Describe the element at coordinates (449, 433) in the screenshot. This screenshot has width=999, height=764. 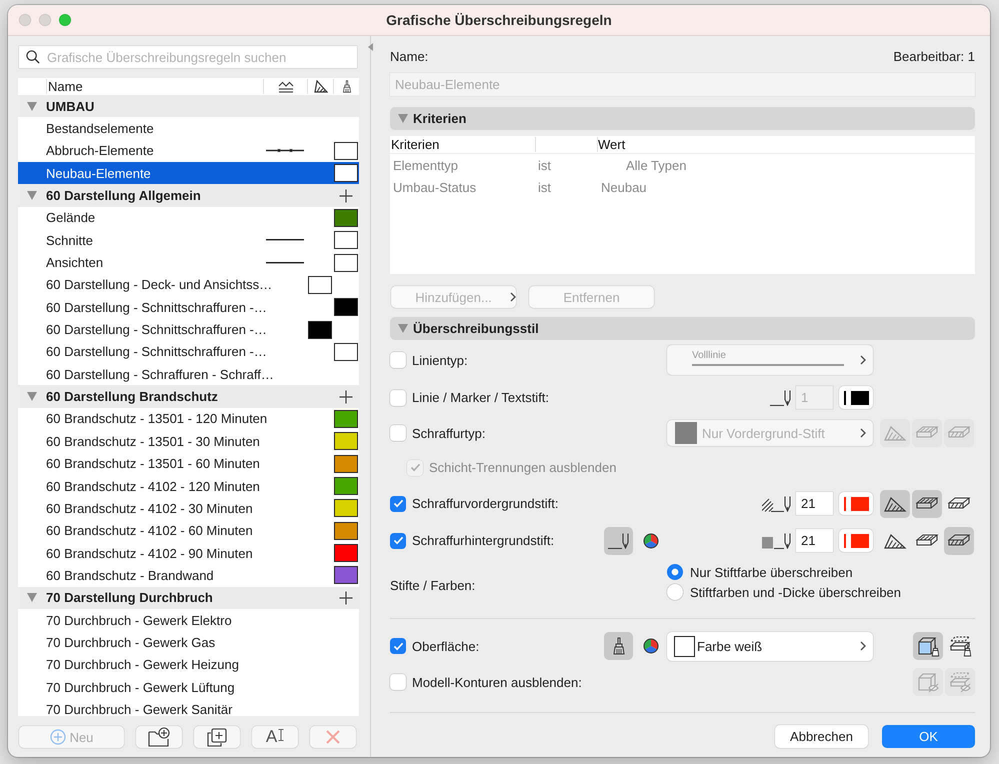
I see `checkbox-label: Schraffurtyp:` at that location.